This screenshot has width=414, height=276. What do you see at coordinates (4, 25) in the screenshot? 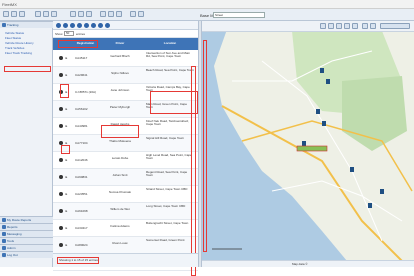
I see `tracking-icon` at bounding box center [4, 25].